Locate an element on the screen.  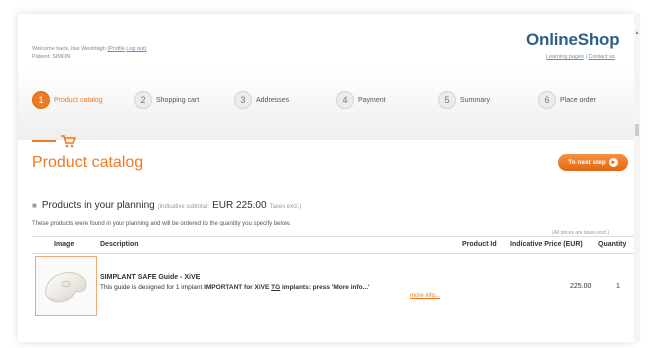
scrollbar-thumb is located at coordinates (637, 130).